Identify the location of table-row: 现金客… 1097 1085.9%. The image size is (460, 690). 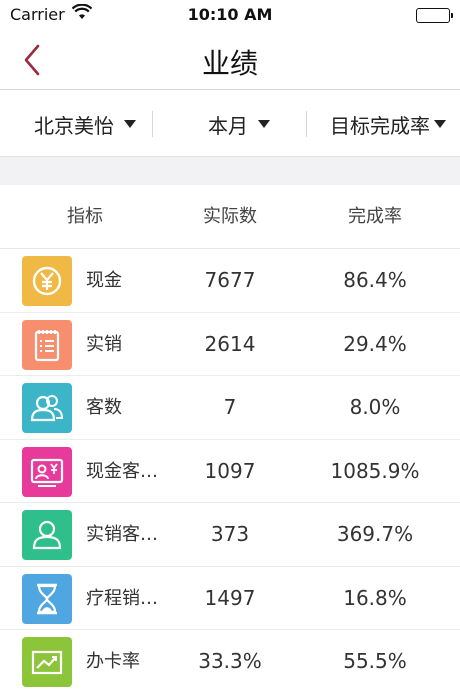
(230, 471).